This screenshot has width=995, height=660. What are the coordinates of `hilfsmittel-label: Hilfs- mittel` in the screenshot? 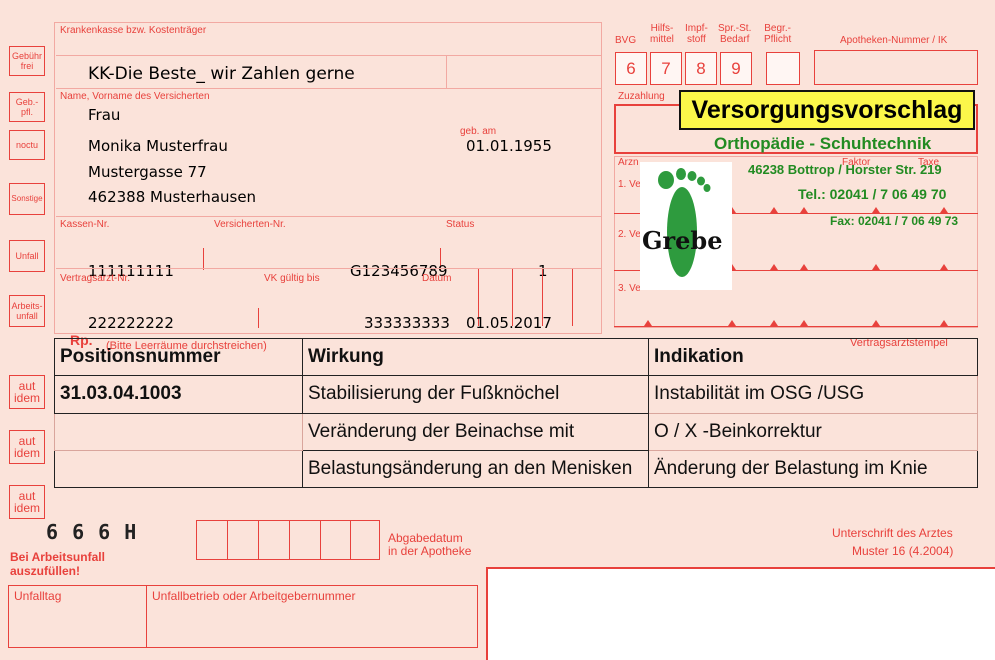 It's located at (662, 34).